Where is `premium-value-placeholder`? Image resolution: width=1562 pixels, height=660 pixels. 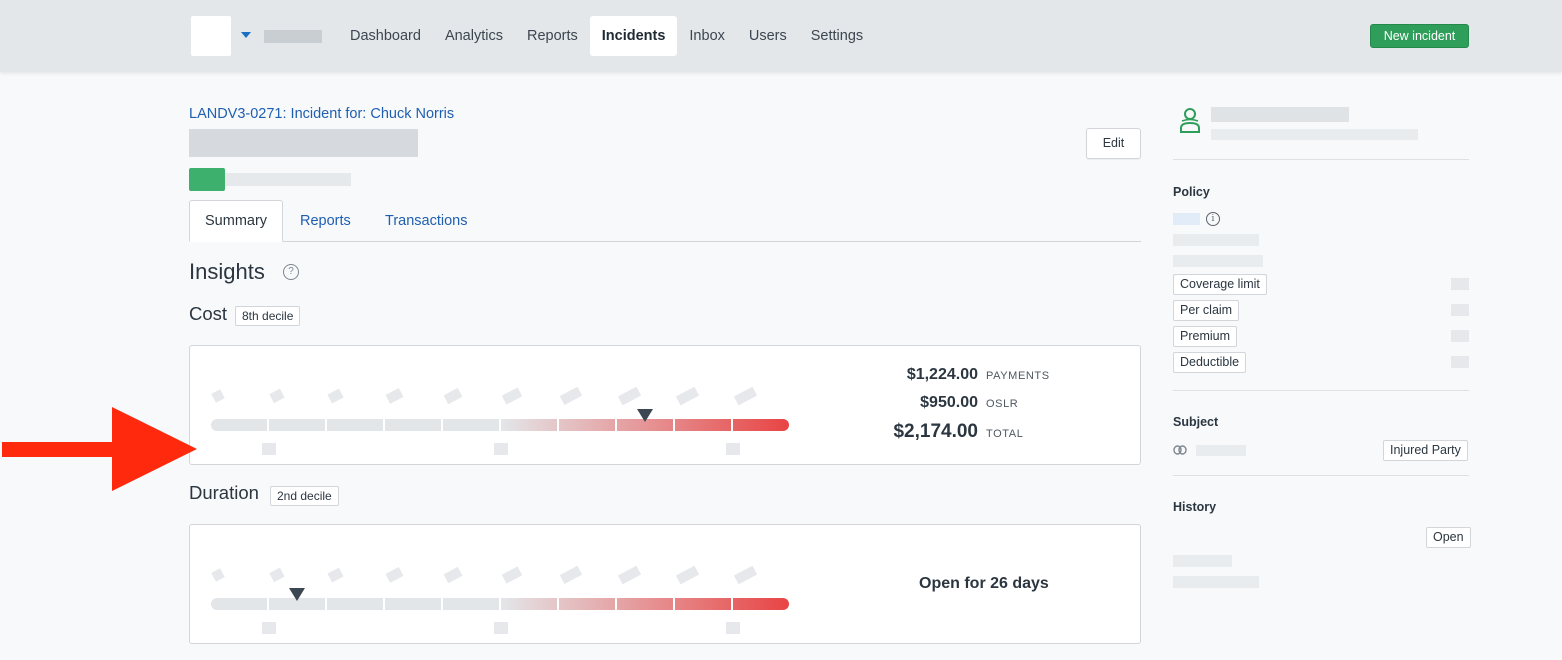
premium-value-placeholder is located at coordinates (1460, 336).